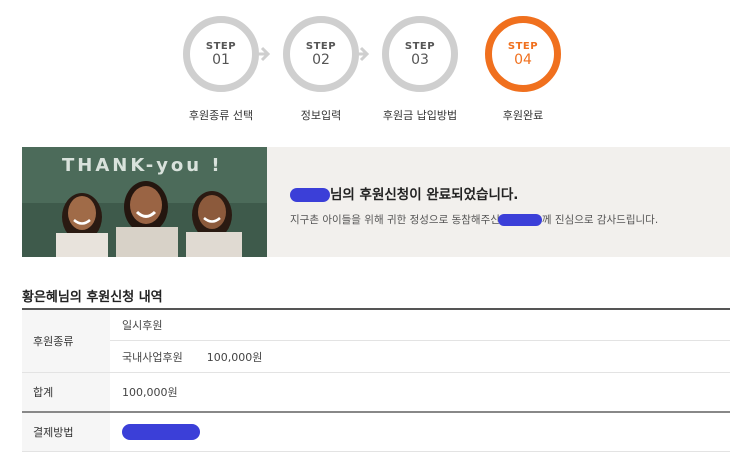  What do you see at coordinates (600, 220) in the screenshot?
I see `completion-subtitle-suffix: 께 진심으로 감사드립니다.` at bounding box center [600, 220].